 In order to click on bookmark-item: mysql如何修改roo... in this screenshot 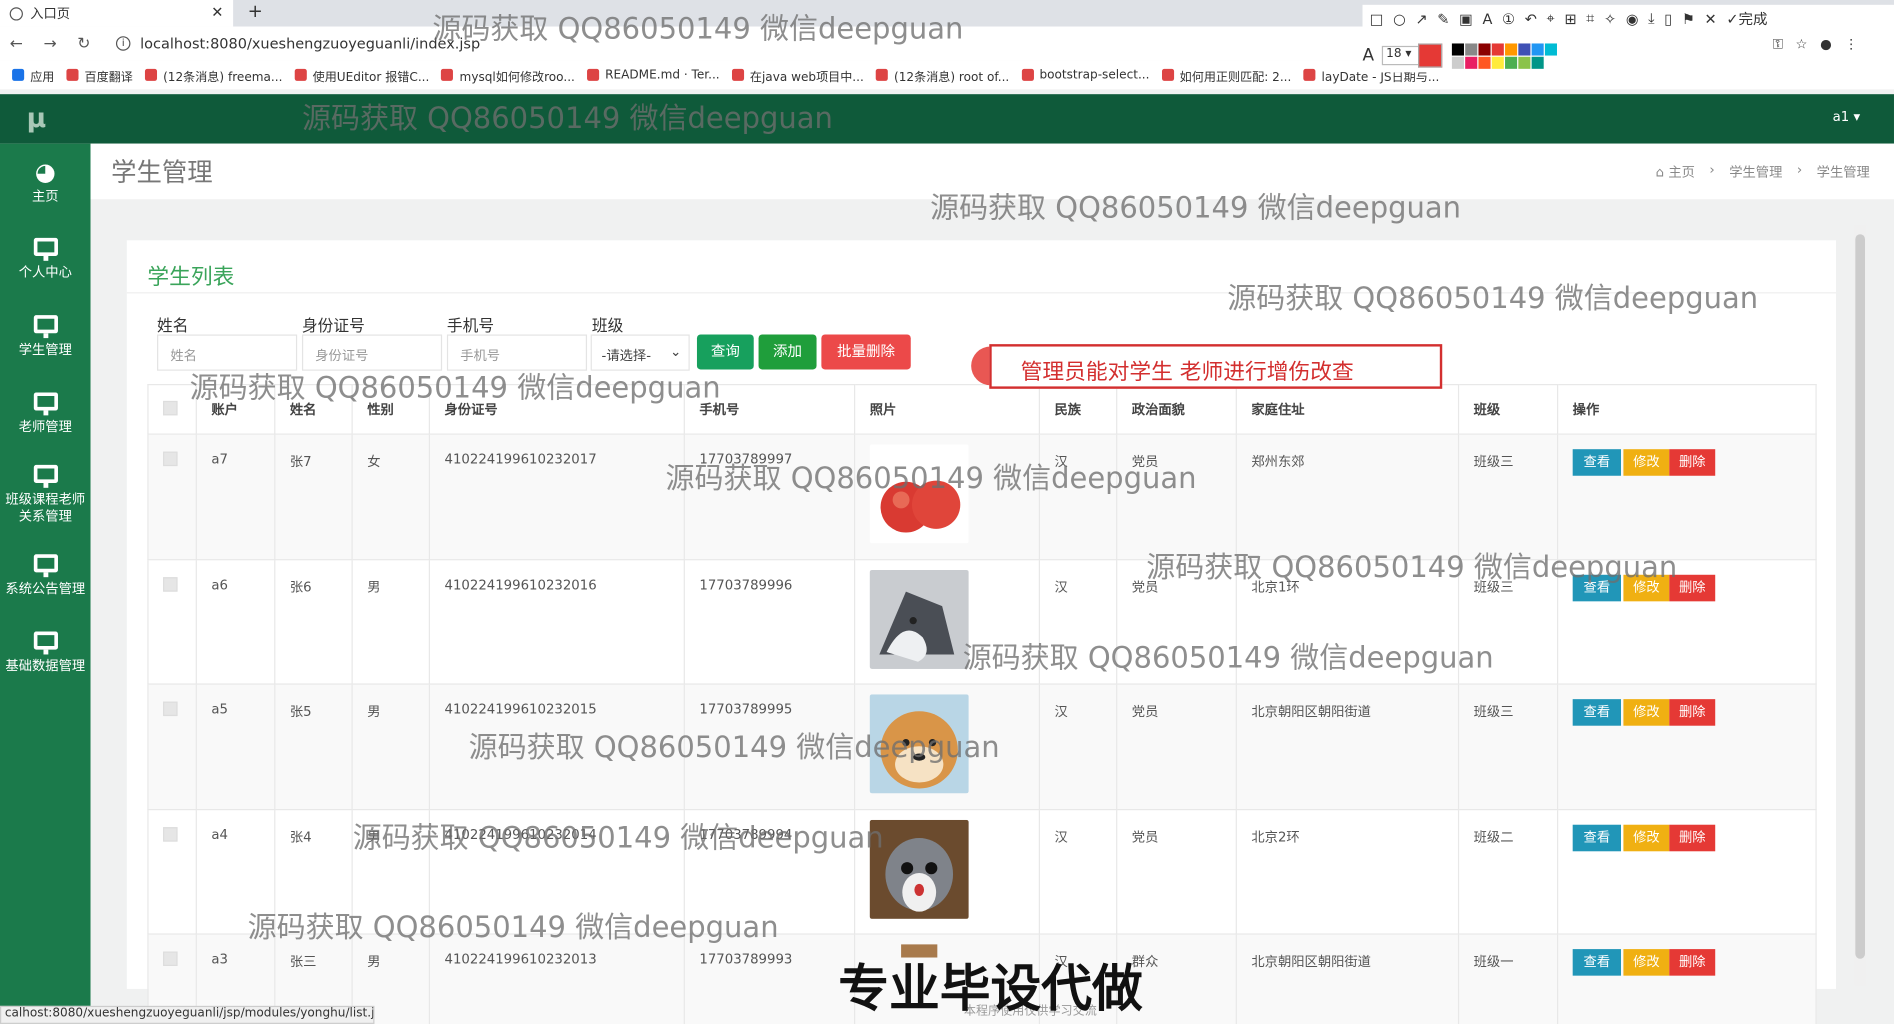, I will do `click(508, 75)`.